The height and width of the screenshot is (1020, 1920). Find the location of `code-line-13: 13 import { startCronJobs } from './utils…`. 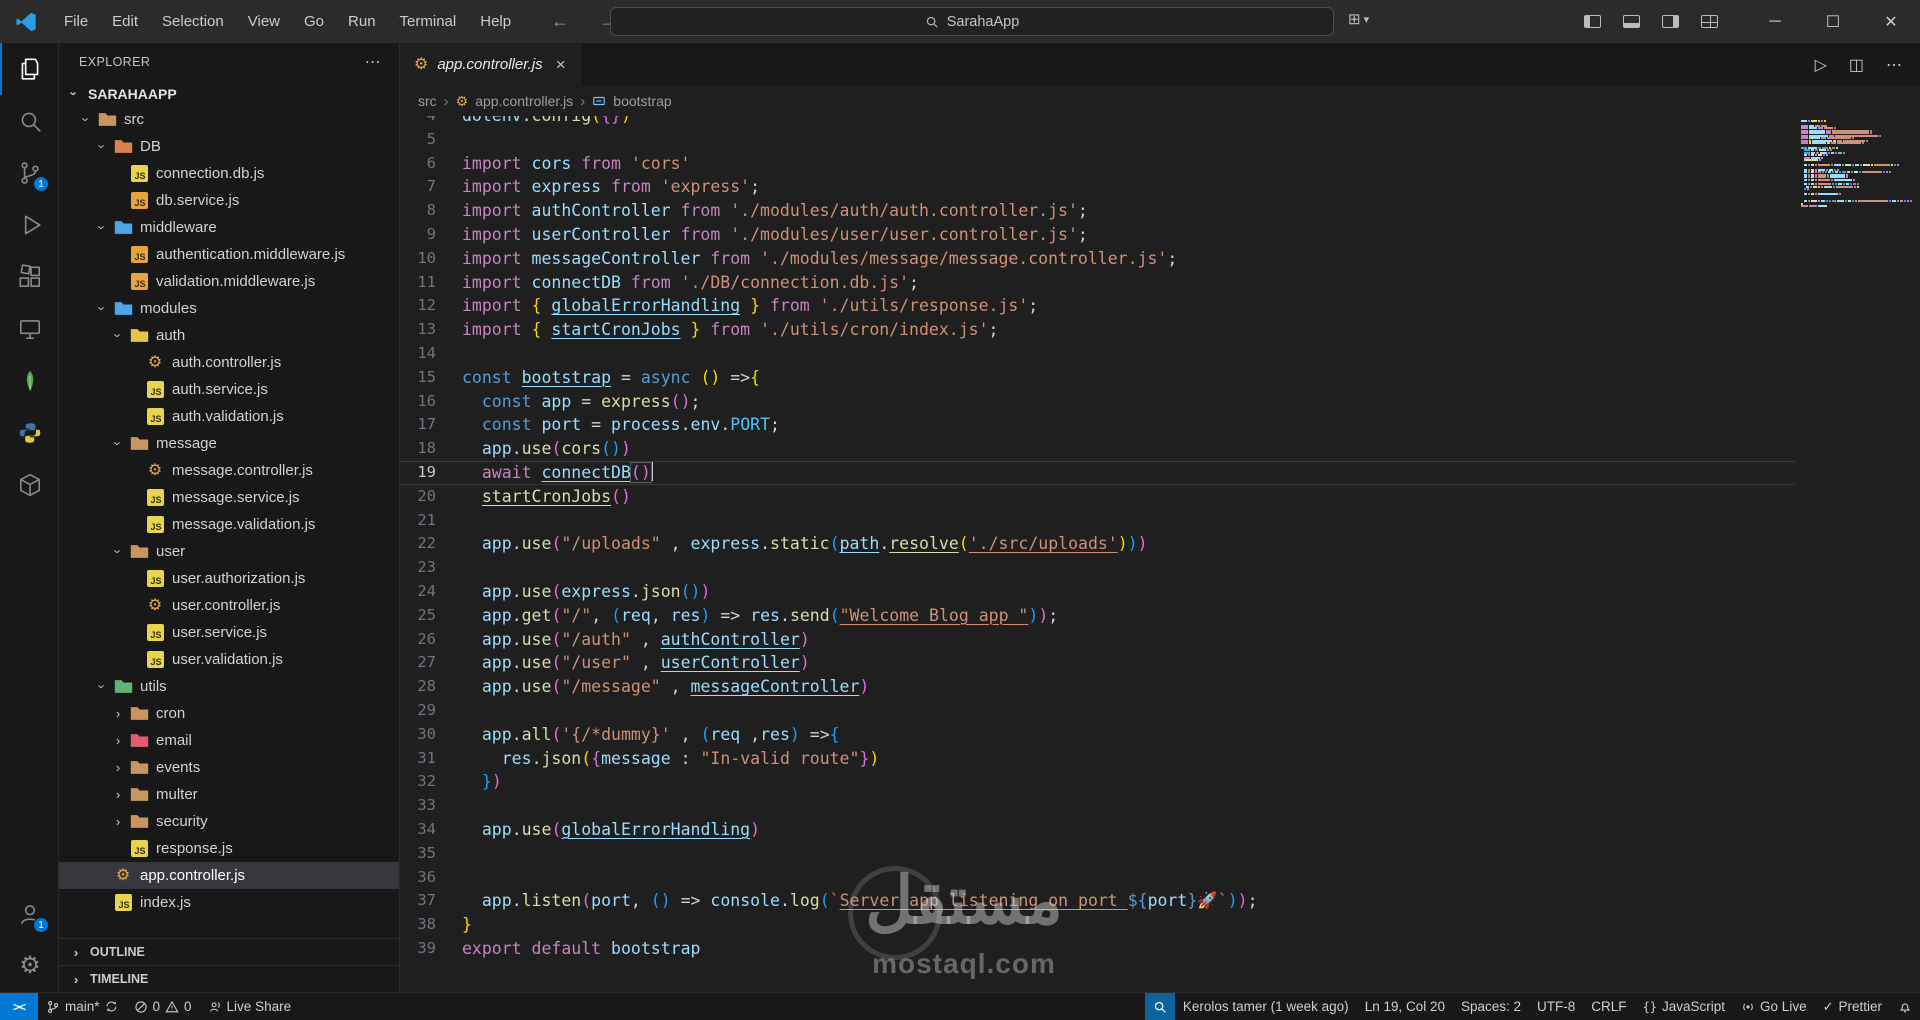

code-line-13: 13 import { startCronJobs } from './utils… is located at coordinates (1160, 330).